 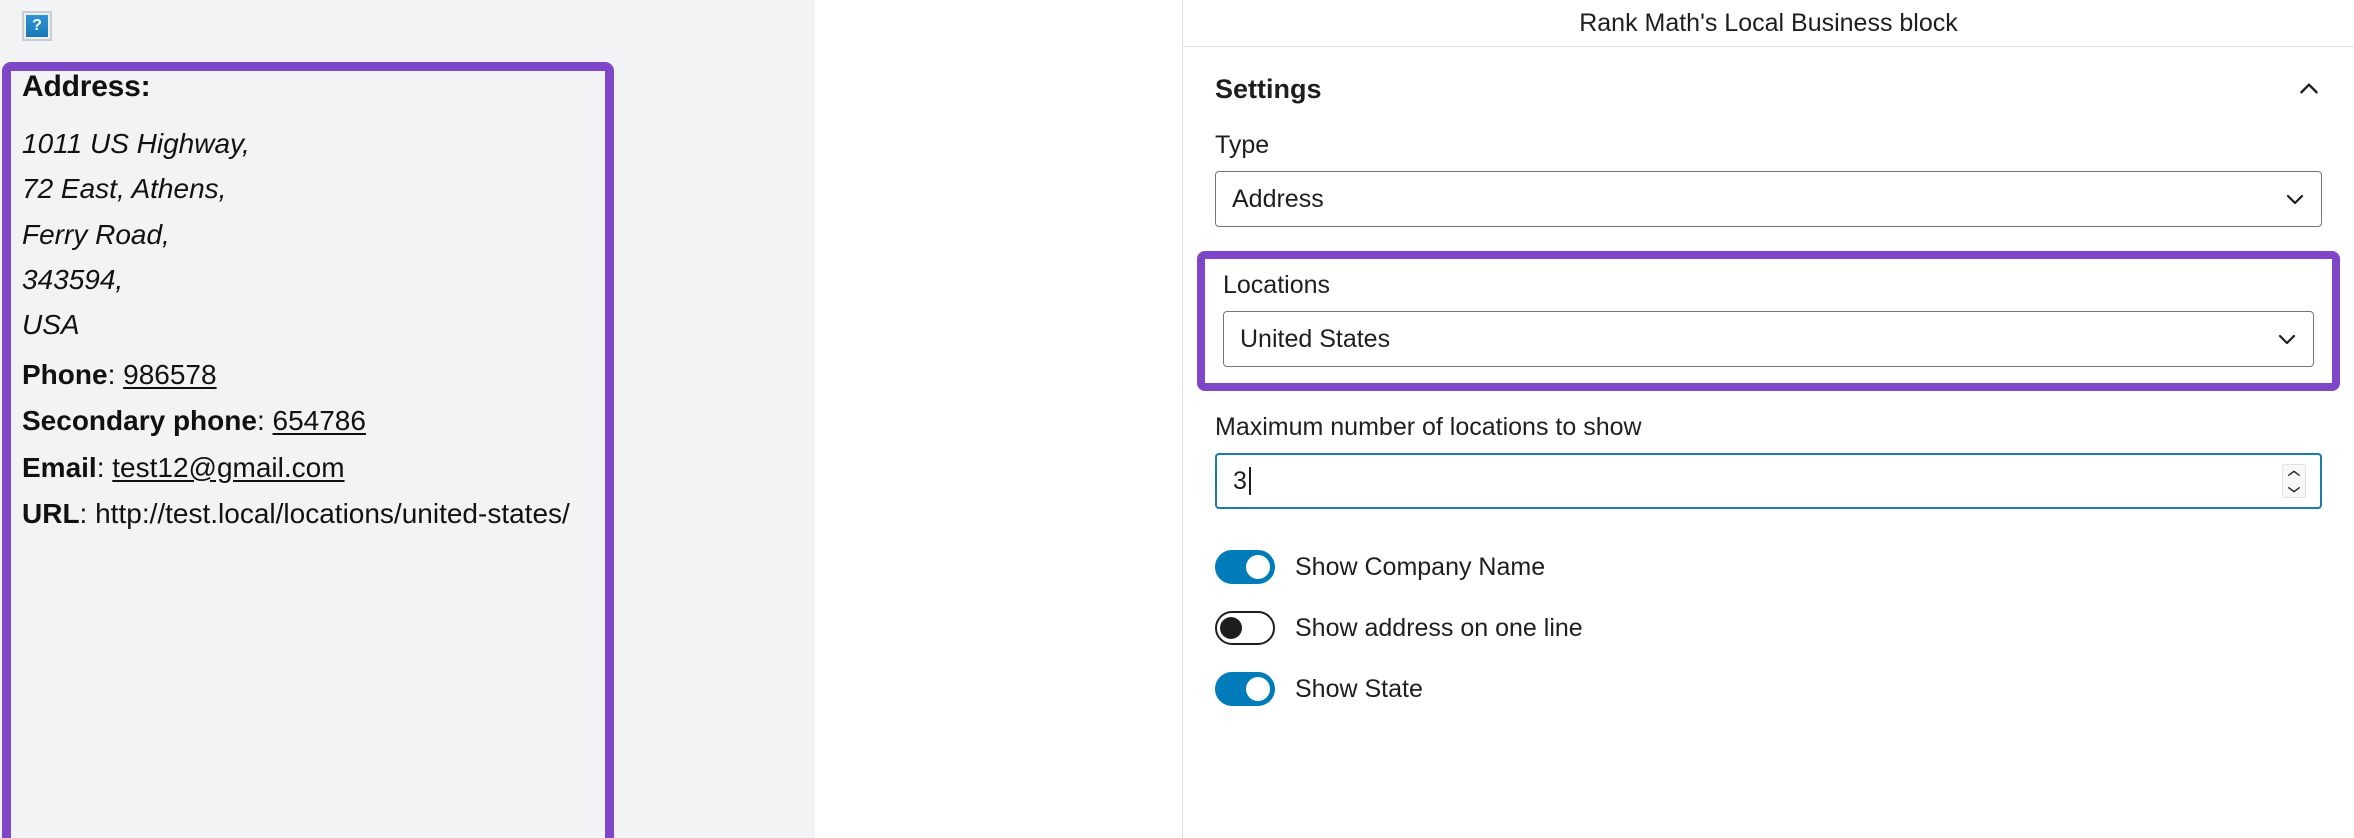 I want to click on toggle-row-show-company-name: Show Company Name, so click(x=1768, y=567).